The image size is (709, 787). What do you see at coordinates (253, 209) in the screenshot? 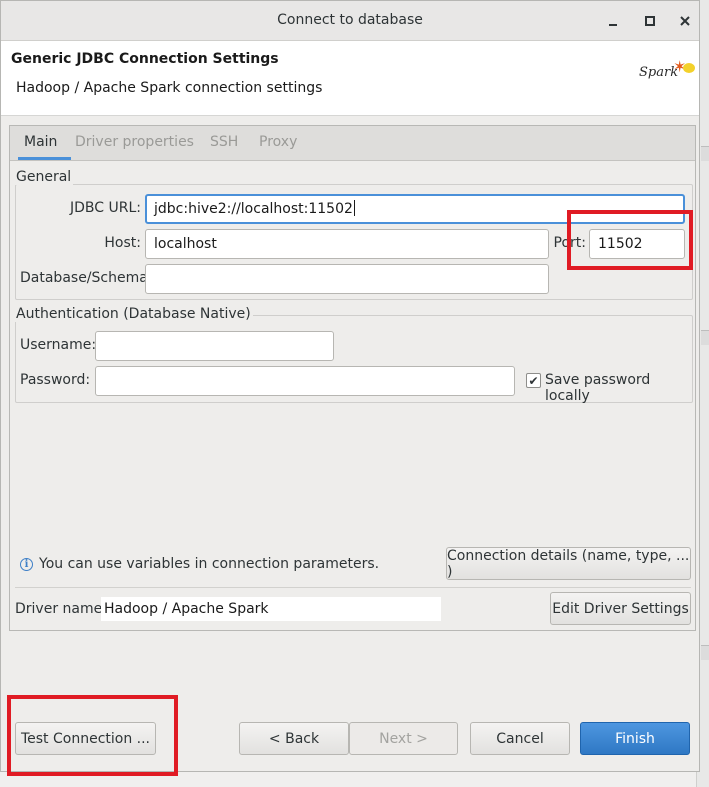
I see `jdbc-url-value: jdbc:hive2://localhost:11502` at bounding box center [253, 209].